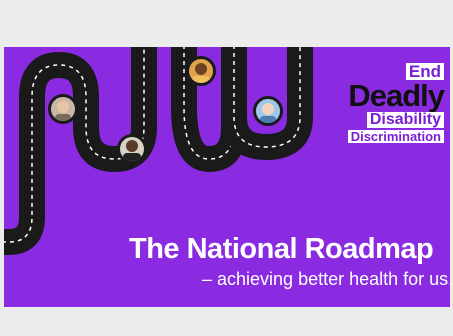 This screenshot has height=336, width=453. Describe the element at coordinates (395, 136) in the screenshot. I see `logo-discrimination: Discrimination` at that location.